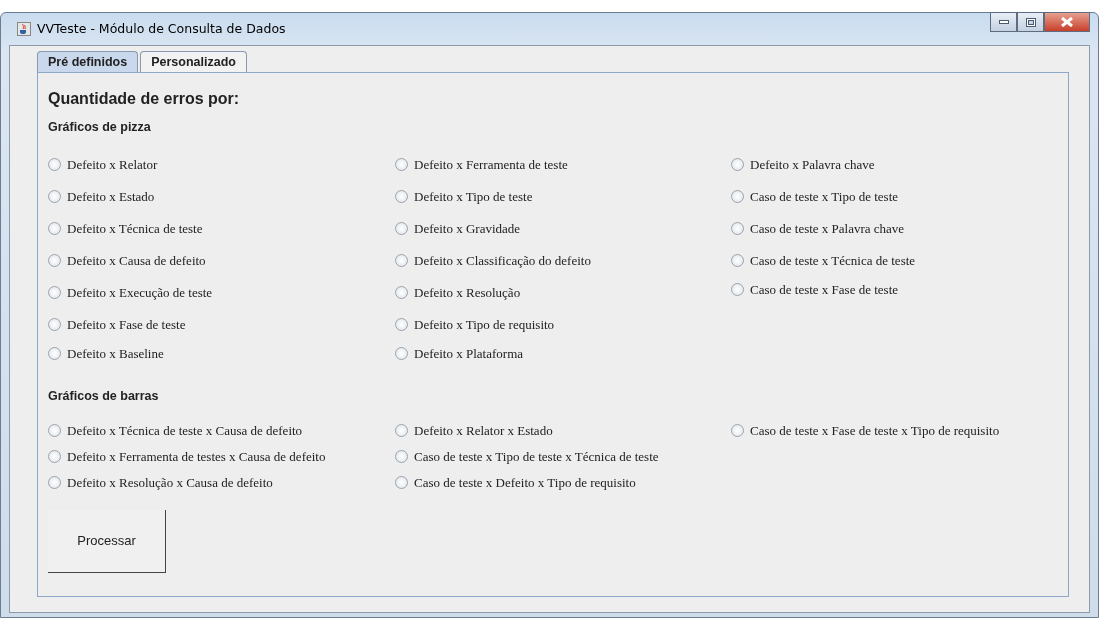  I want to click on radio-label: Defeito x Resolução, so click(467, 293).